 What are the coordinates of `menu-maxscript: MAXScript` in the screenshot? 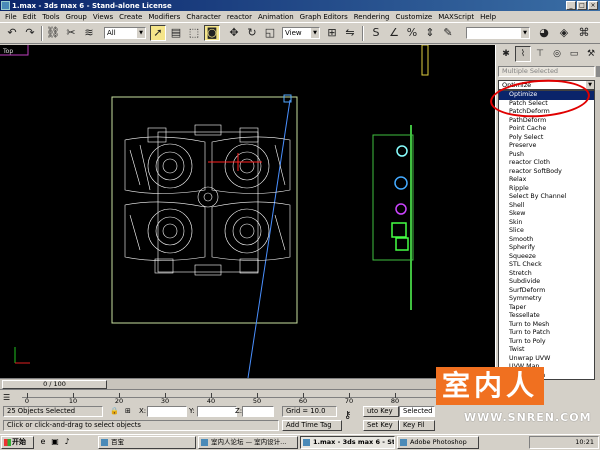 It's located at (456, 17).